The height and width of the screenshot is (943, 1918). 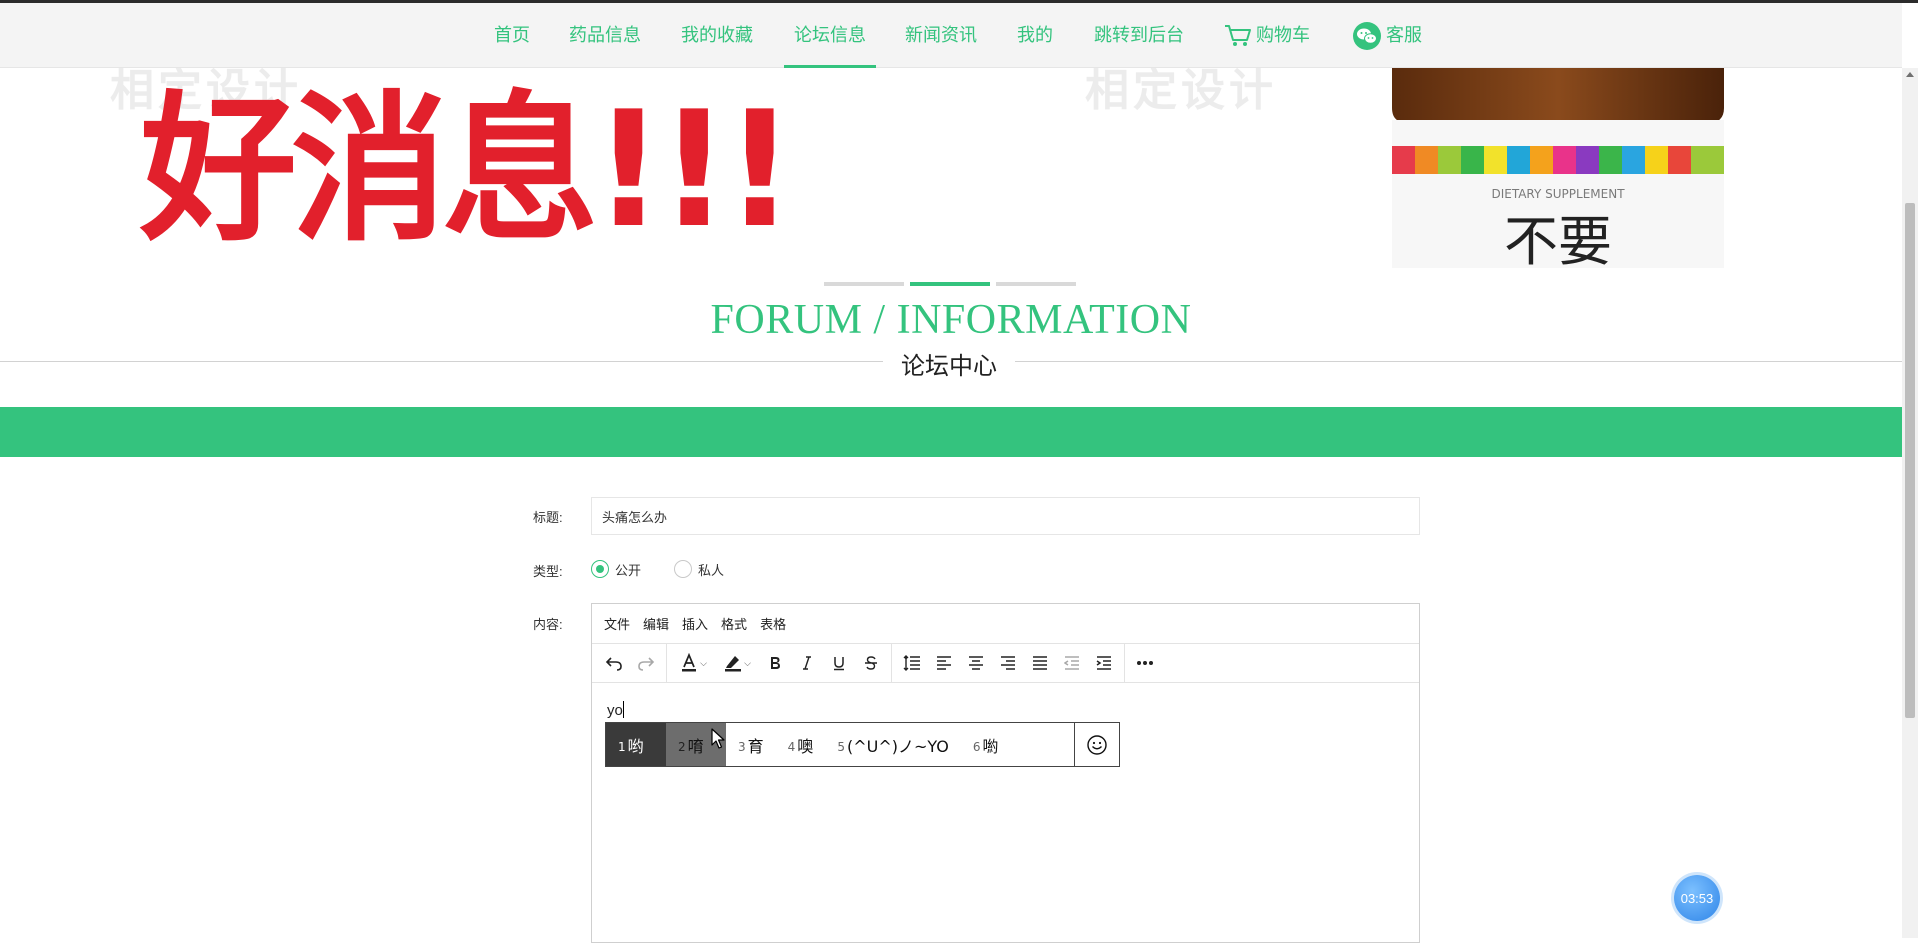 I want to click on ime-emoji-button, so click(x=1096, y=744).